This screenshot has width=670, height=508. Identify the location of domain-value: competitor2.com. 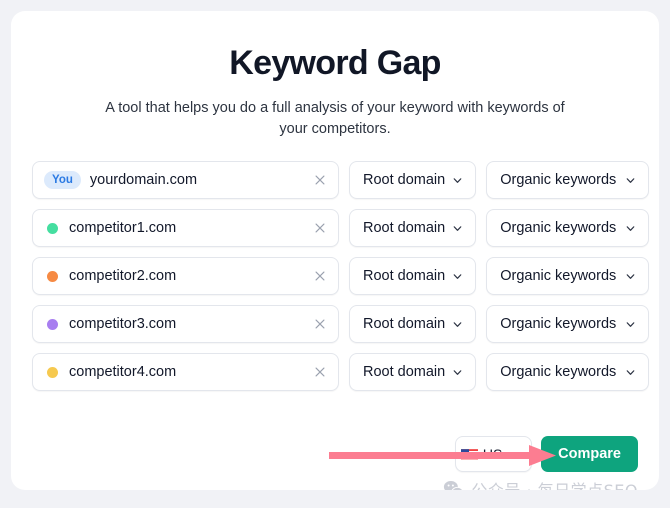
(123, 276).